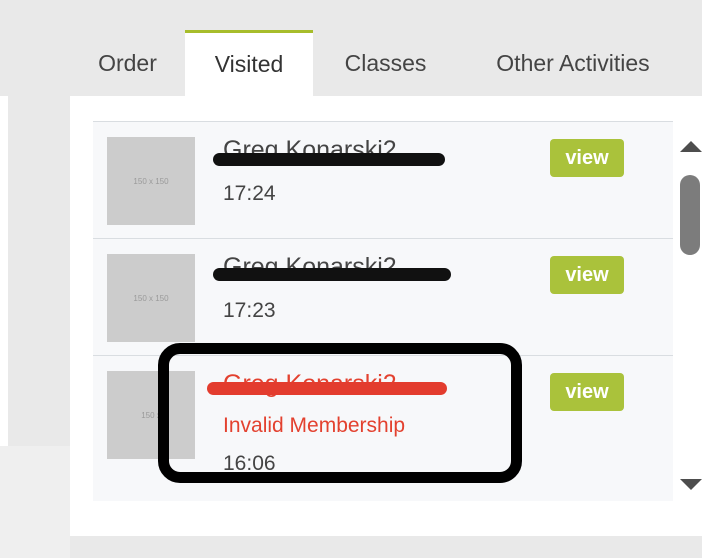 The height and width of the screenshot is (558, 702). Describe the element at coordinates (151, 415) in the screenshot. I see `member-thumbnail: 150 x` at that location.